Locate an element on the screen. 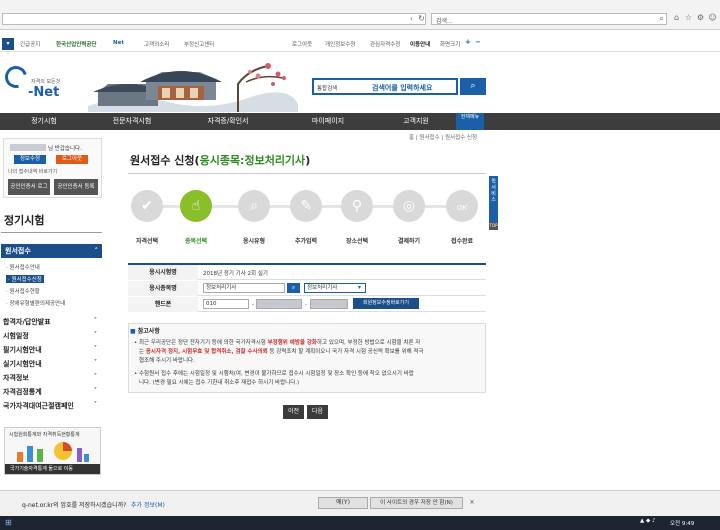 This screenshot has width=720, height=530. stats-link: 국가기술자격통계 둘으로 이동 is located at coordinates (52, 469).